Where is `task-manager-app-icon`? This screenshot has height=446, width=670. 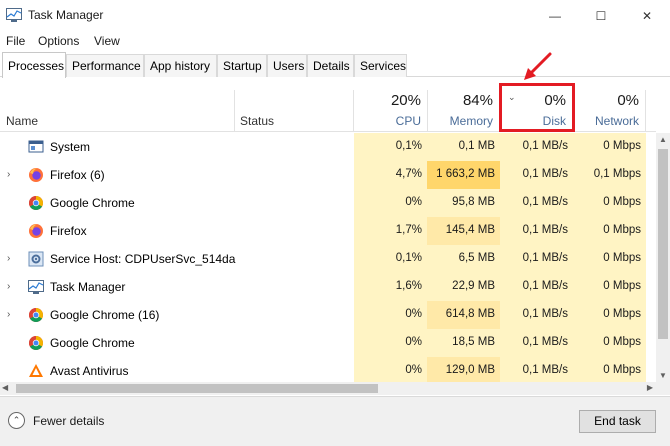 task-manager-app-icon is located at coordinates (14, 15).